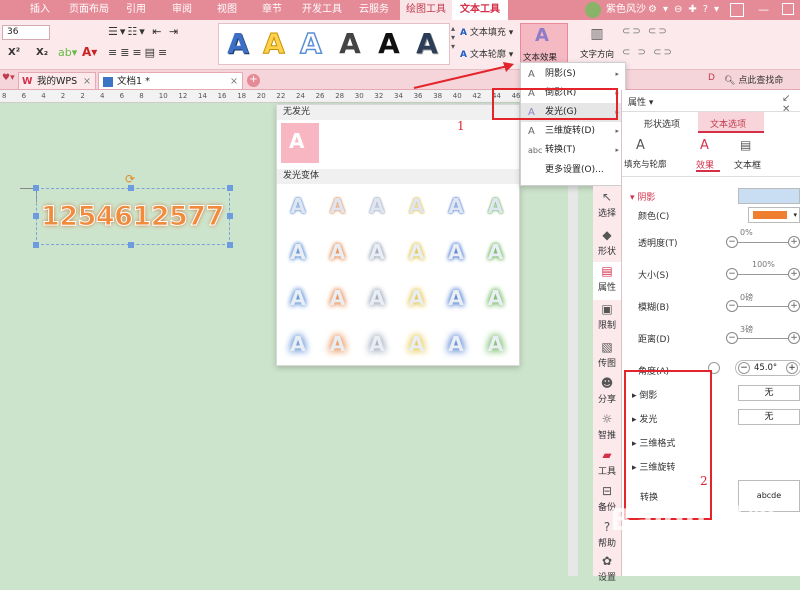  Describe the element at coordinates (607, 281) in the screenshot. I see `vbar-property: ▤ 属性` at that location.